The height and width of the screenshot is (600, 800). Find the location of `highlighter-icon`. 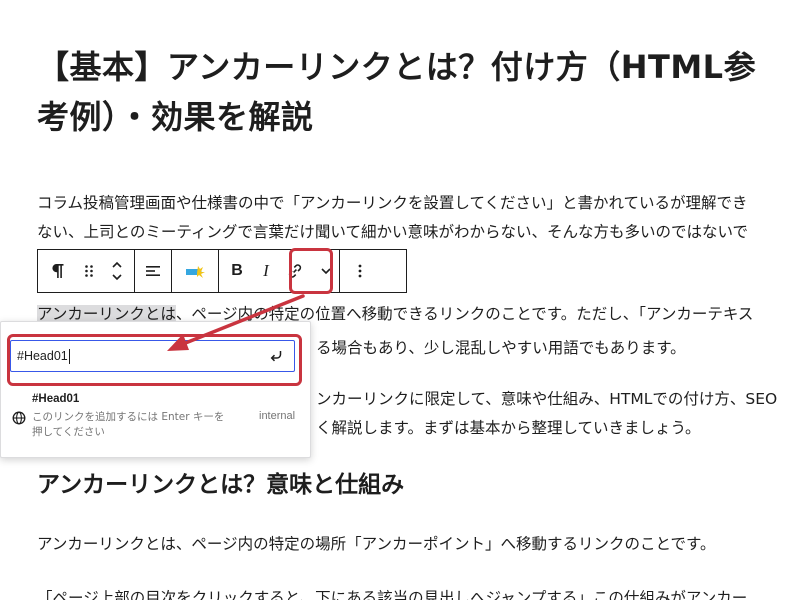

highlighter-icon is located at coordinates (195, 271).